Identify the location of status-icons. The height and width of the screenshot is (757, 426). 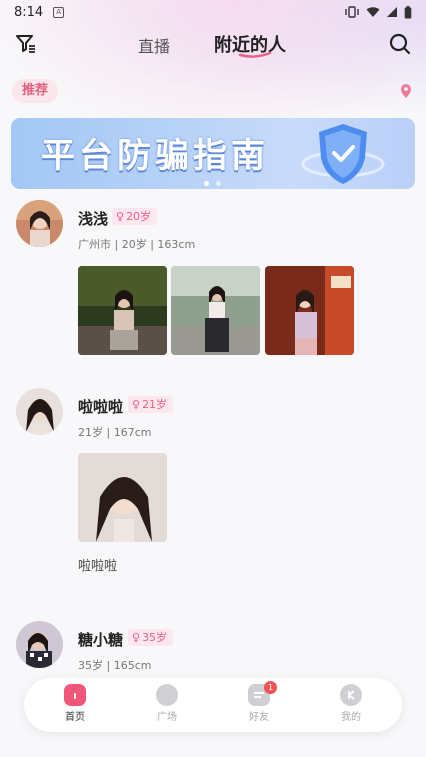
(378, 12).